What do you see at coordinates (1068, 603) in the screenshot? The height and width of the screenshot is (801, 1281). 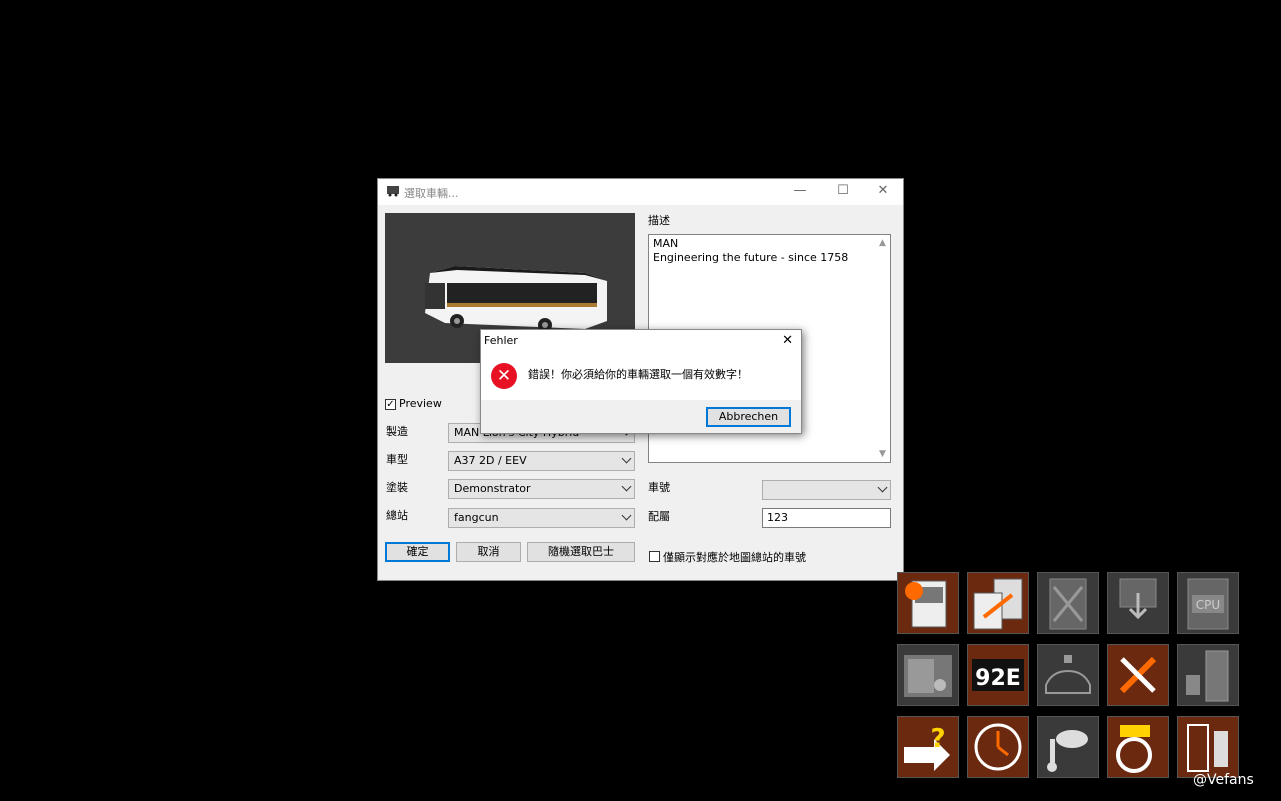 I see `bus-delete-icon` at bounding box center [1068, 603].